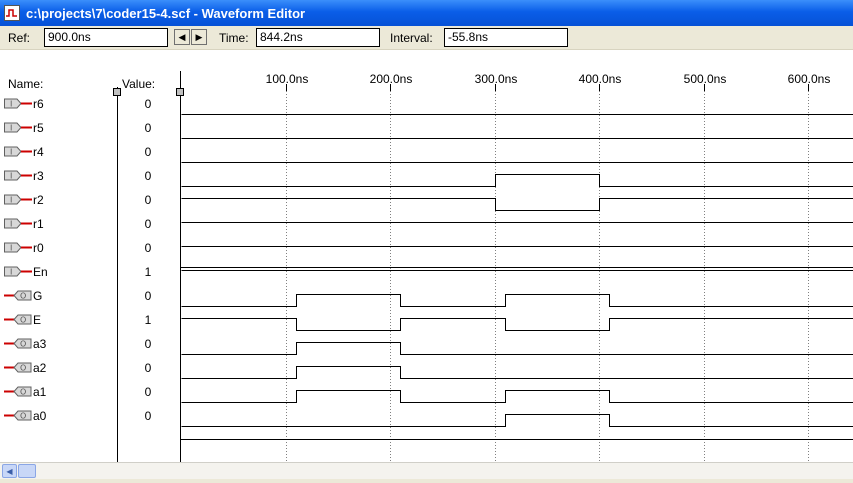 The image size is (853, 483). I want to click on scroll-thumb, so click(27, 471).